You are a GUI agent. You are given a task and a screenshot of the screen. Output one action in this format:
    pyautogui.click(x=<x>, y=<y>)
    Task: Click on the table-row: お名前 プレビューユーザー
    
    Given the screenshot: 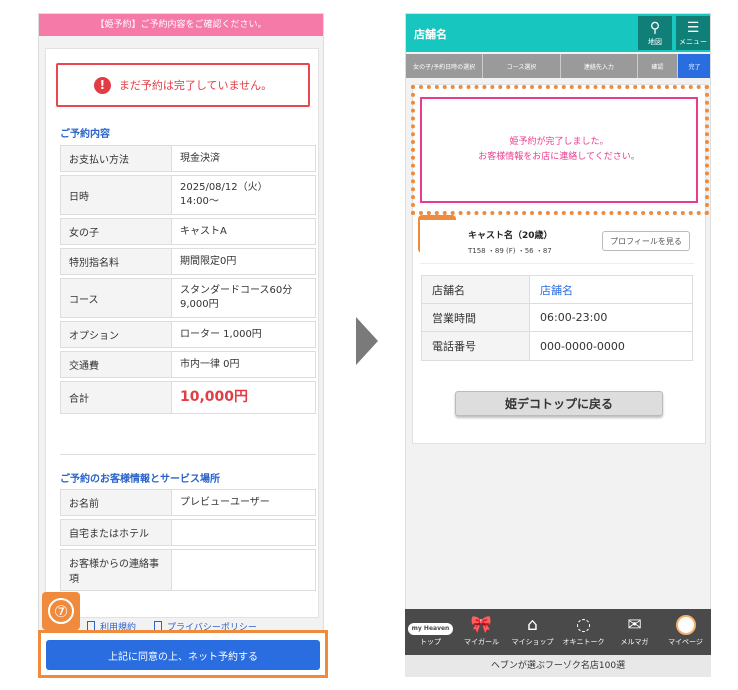 What is the action you would take?
    pyautogui.click(x=188, y=502)
    